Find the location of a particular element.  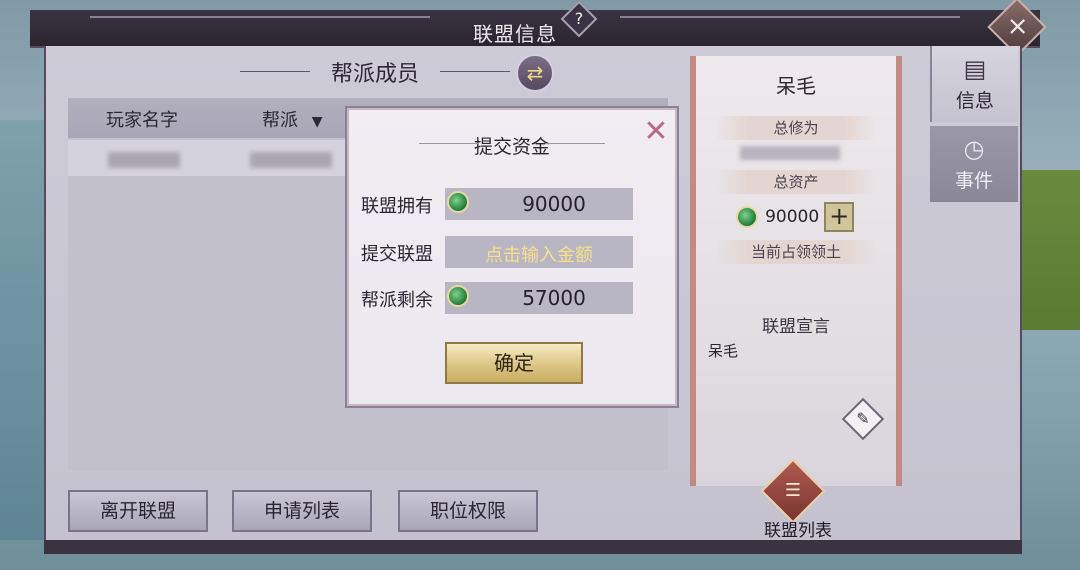

title-bar: 联盟信息 is located at coordinates (535, 29).